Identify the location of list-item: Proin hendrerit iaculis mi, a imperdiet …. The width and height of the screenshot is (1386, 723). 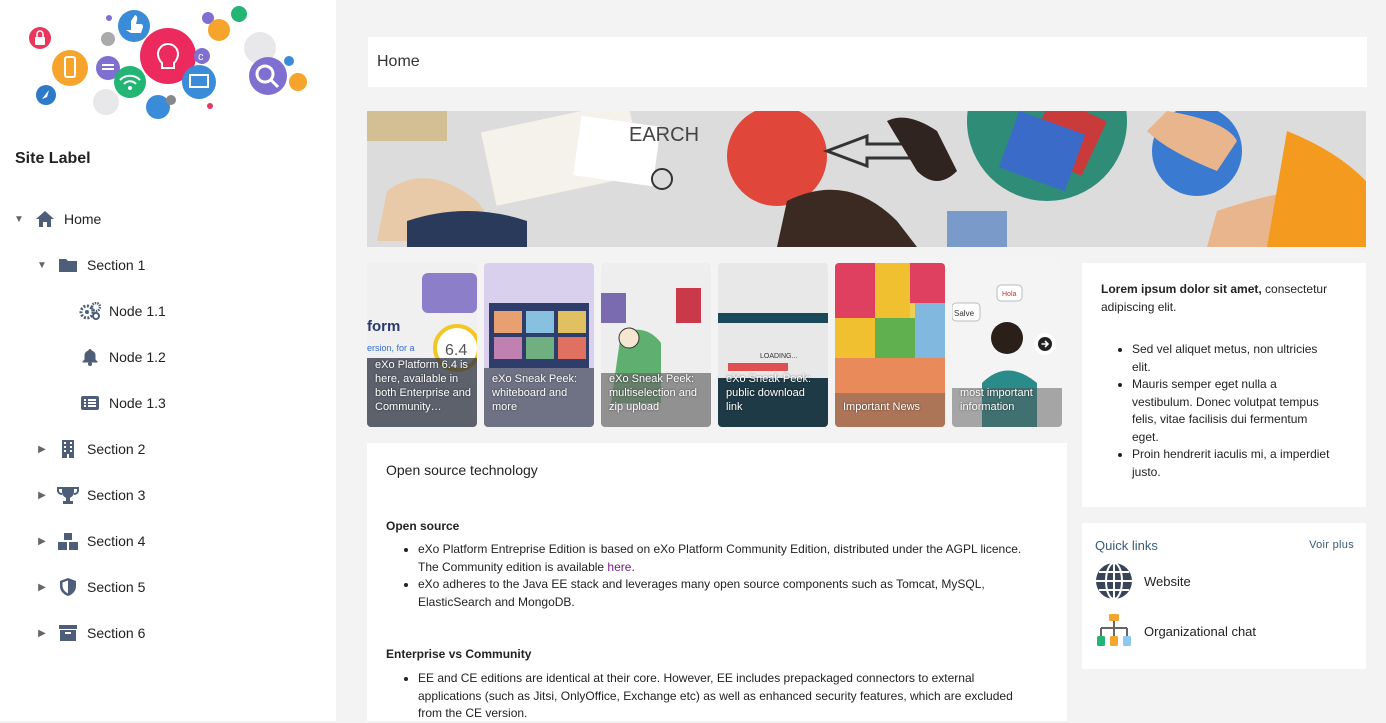
(1232, 463).